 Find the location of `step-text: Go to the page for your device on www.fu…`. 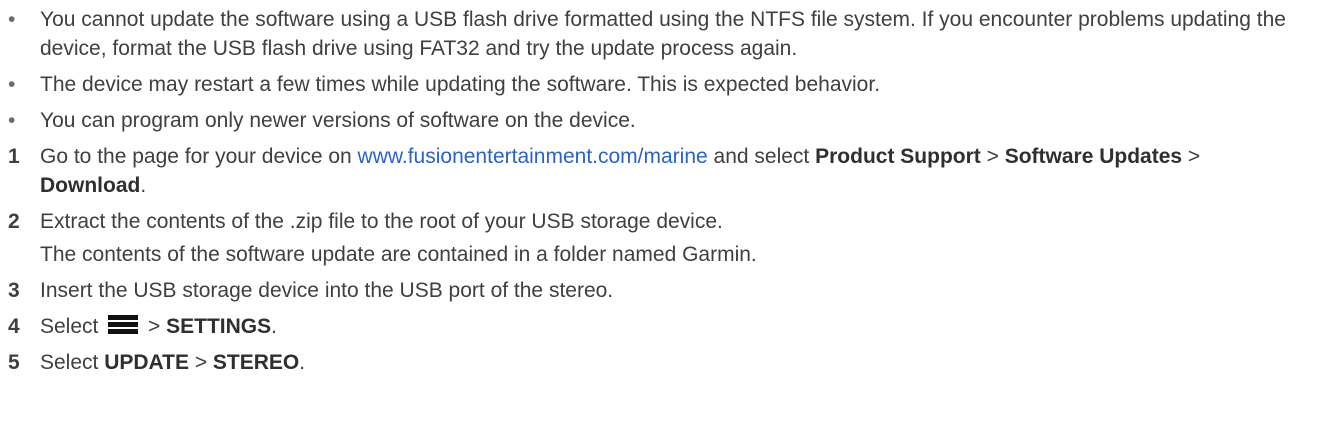

step-text: Go to the page for your device on www.fu… is located at coordinates (670, 171).